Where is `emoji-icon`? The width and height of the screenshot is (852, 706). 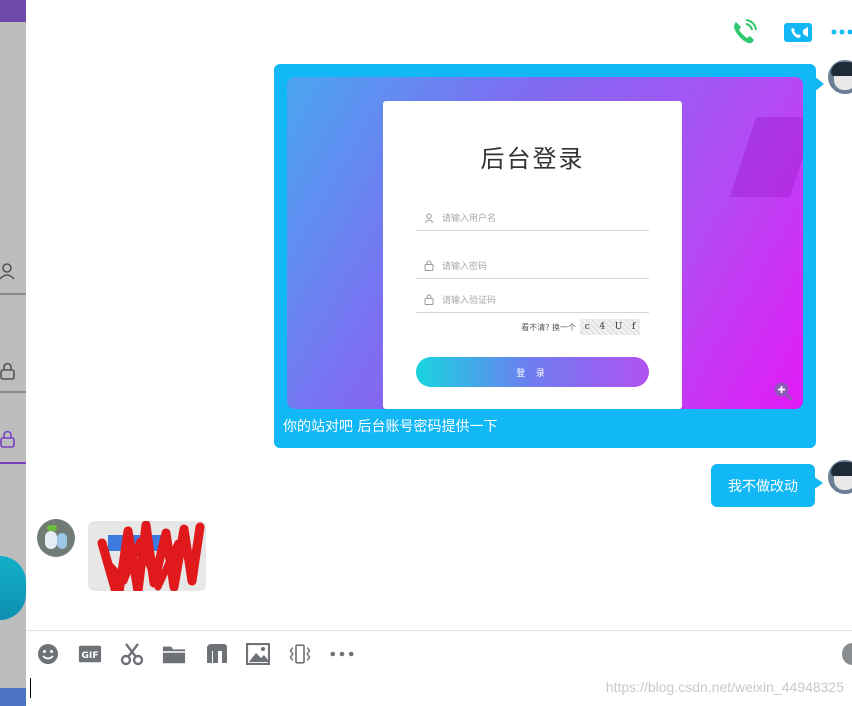 emoji-icon is located at coordinates (48, 653).